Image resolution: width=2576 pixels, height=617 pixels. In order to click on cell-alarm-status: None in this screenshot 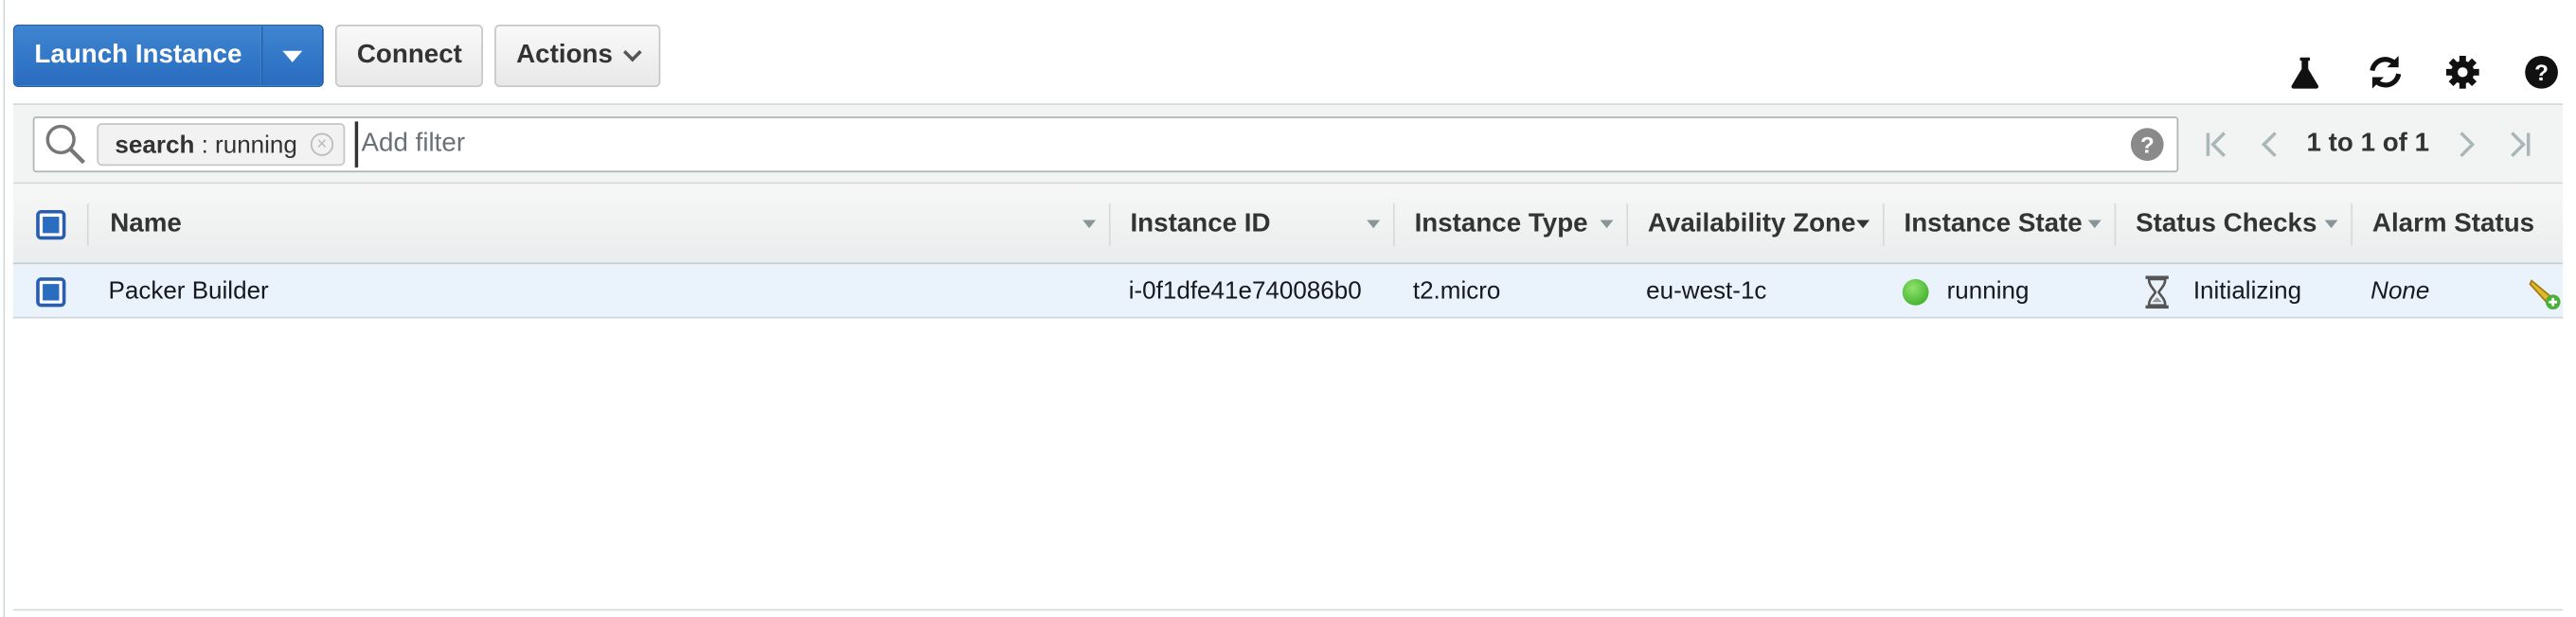, I will do `click(2400, 291)`.